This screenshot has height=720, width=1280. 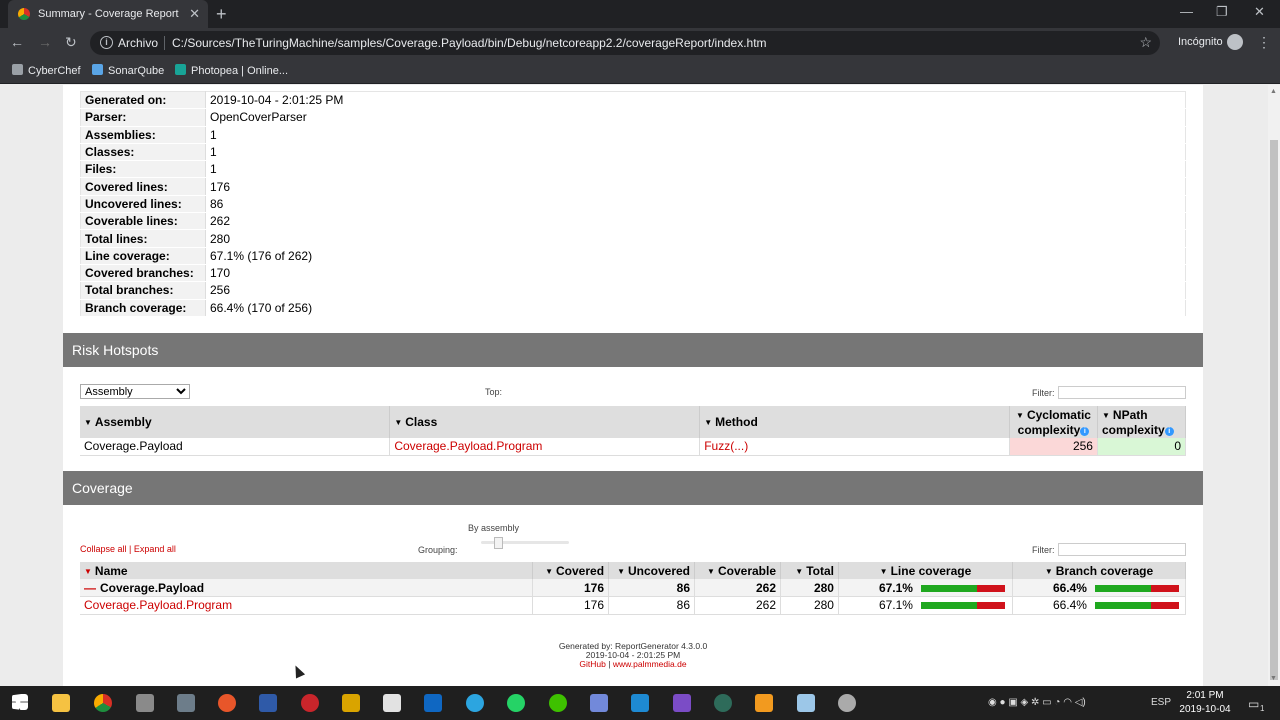 I want to click on summary-label: Covered branches:, so click(x=143, y=273).